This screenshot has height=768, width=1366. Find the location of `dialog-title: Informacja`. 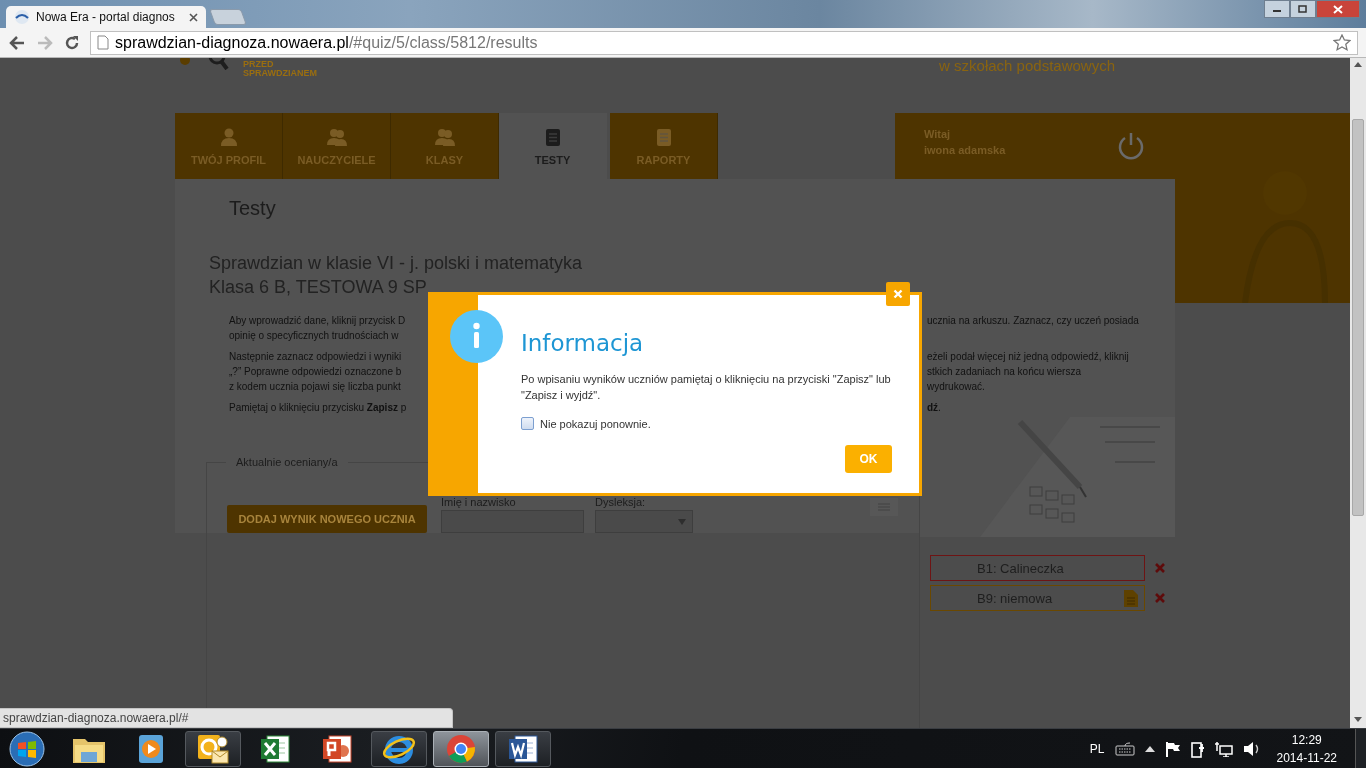

dialog-title: Informacja is located at coordinates (583, 343).